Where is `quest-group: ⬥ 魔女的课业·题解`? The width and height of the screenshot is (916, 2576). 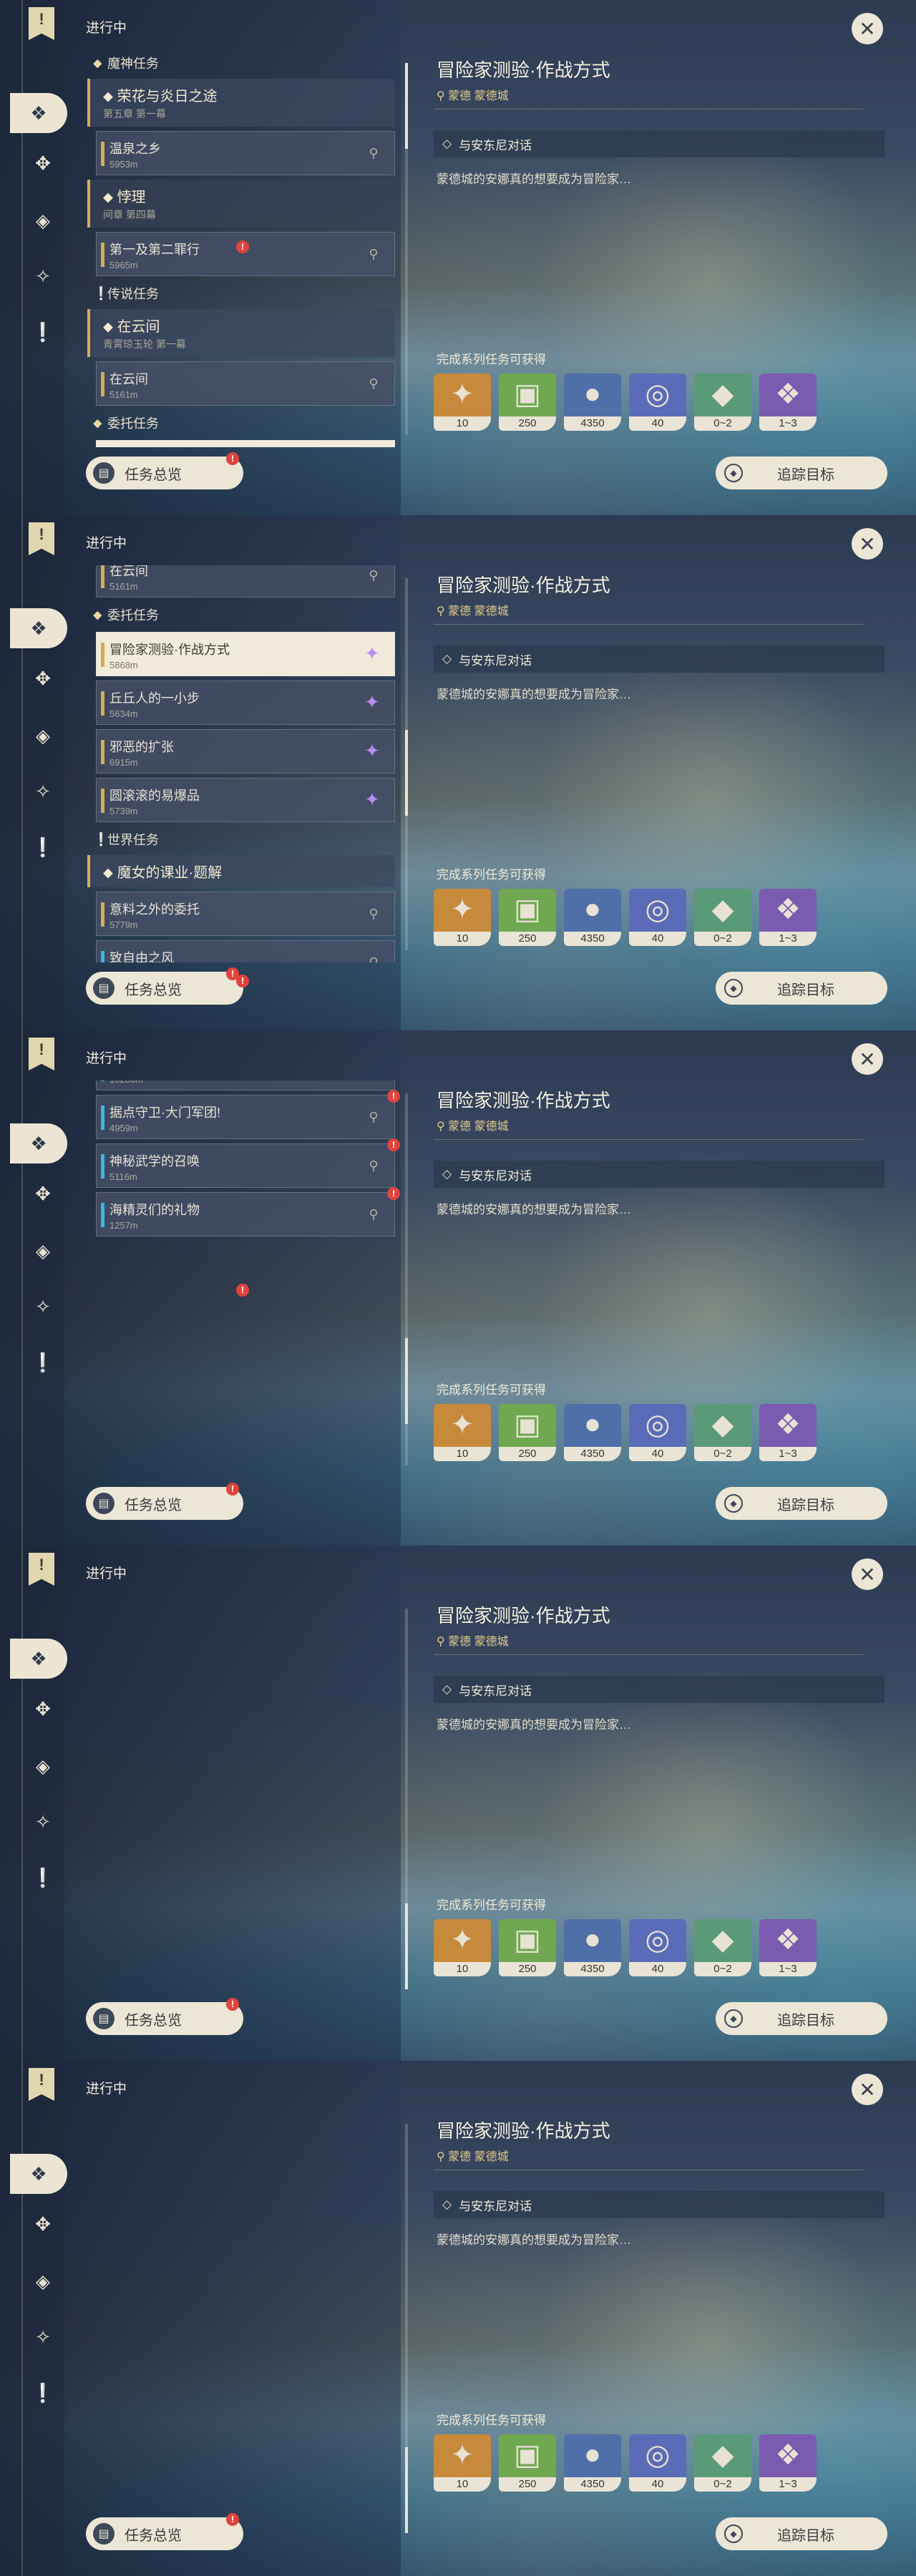
quest-group: ⬥ 魔女的课业·题解 is located at coordinates (241, 871).